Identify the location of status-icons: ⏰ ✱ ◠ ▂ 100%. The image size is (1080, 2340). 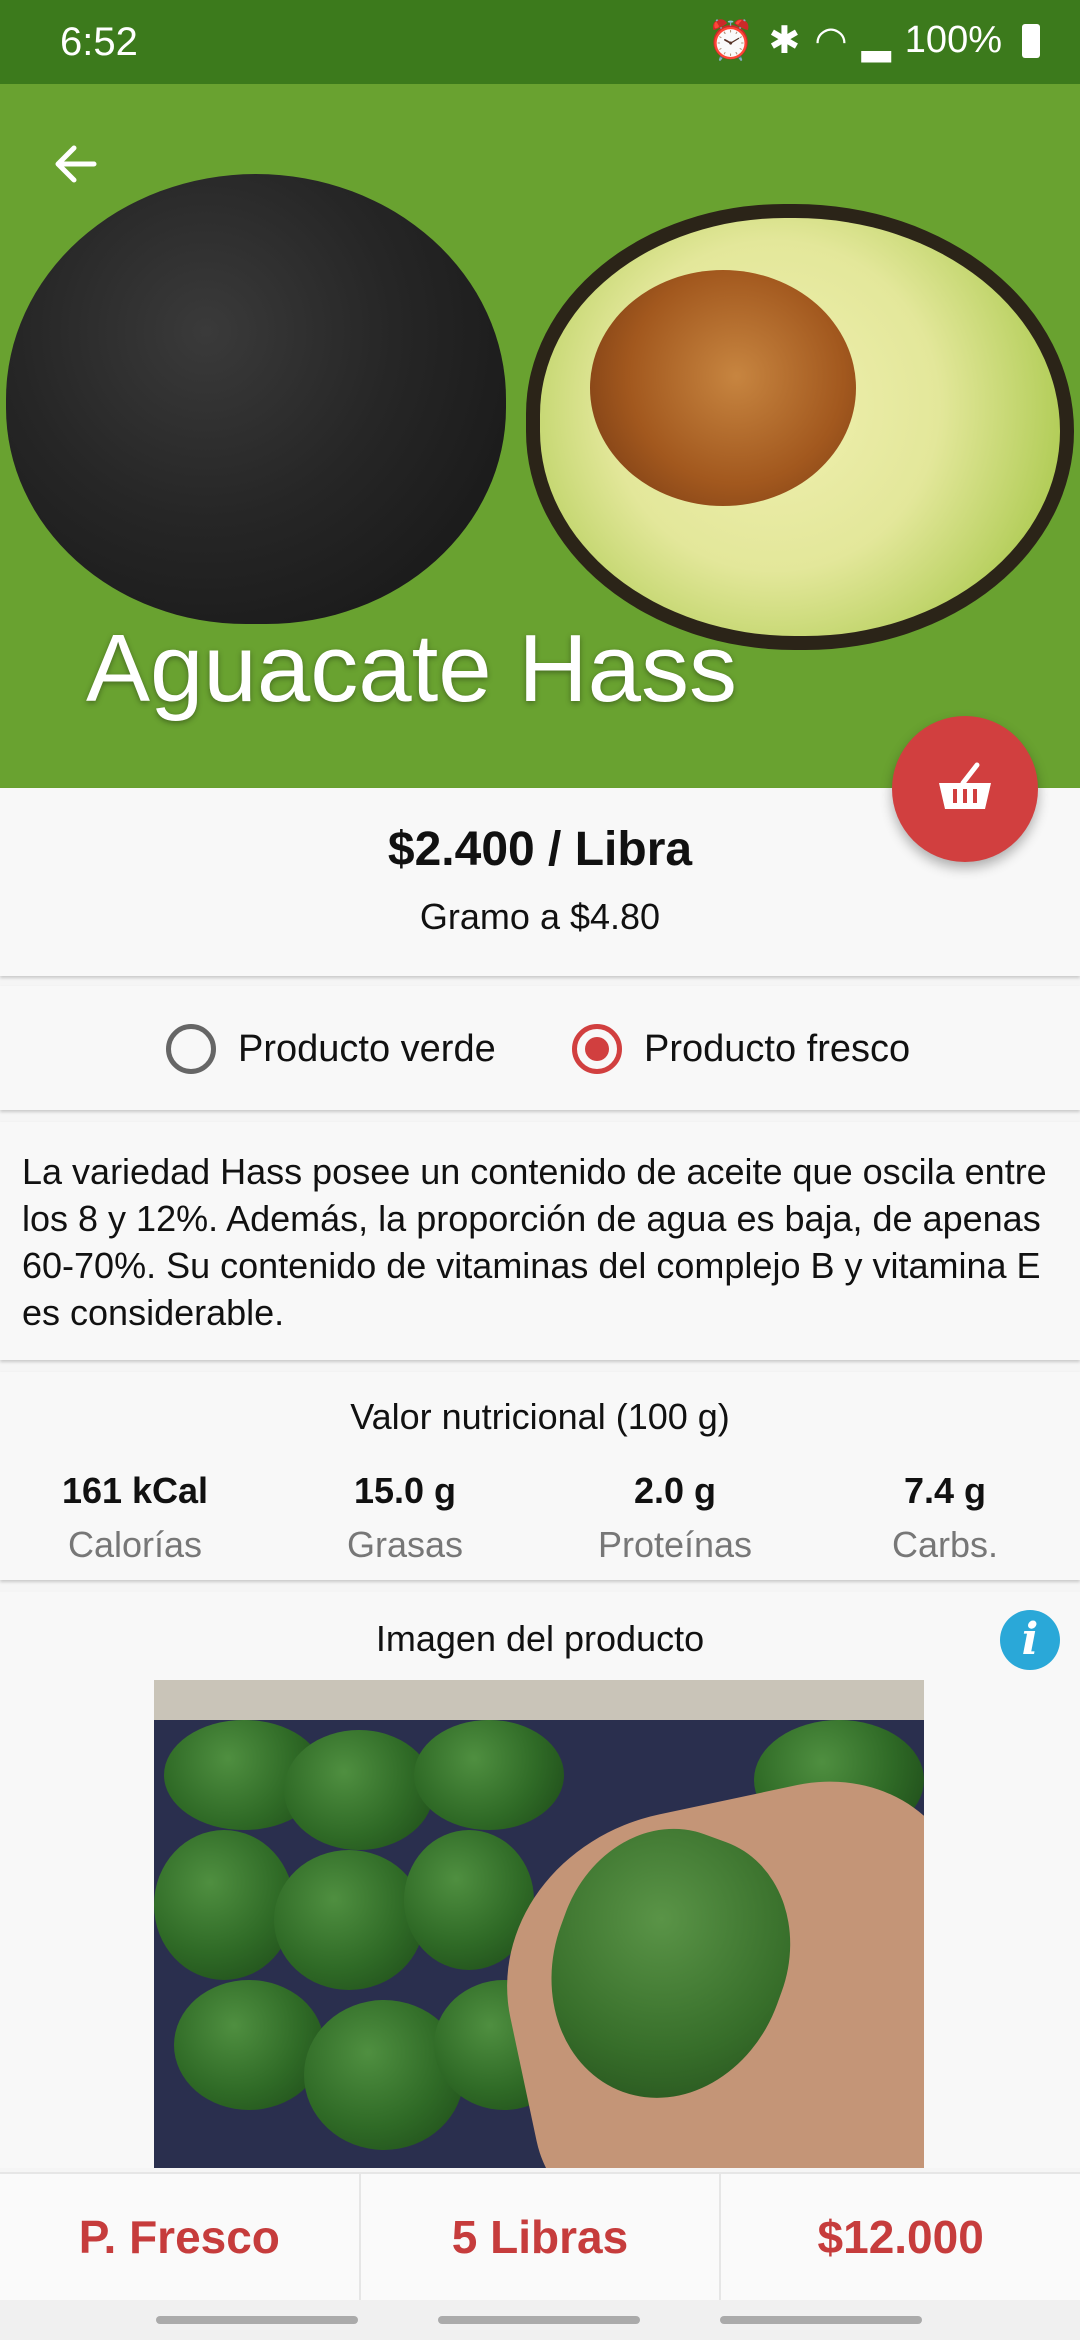
(873, 40).